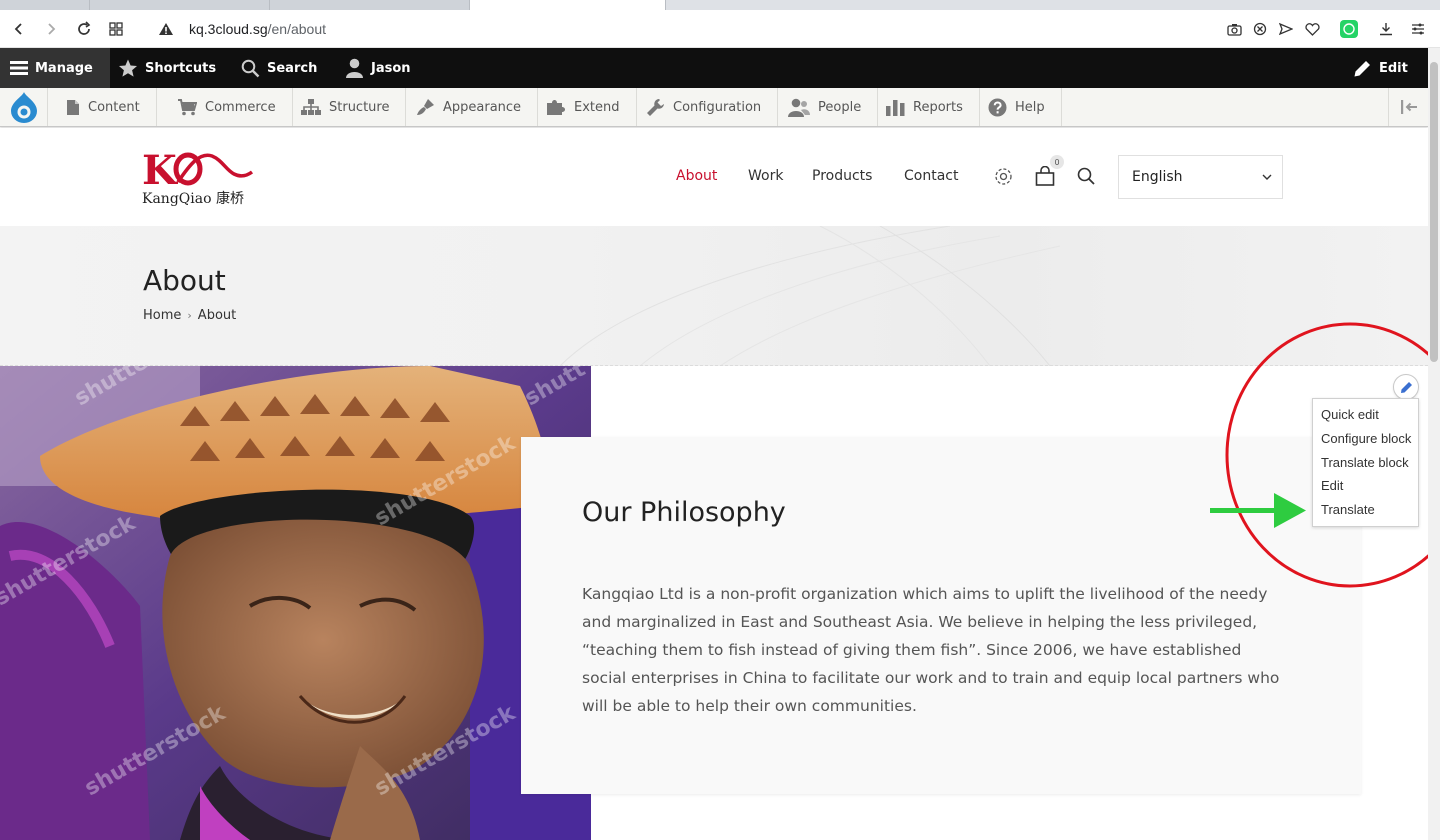 This screenshot has width=1440, height=840. Describe the element at coordinates (840, 107) in the screenshot. I see `admin-menu-label: People` at that location.